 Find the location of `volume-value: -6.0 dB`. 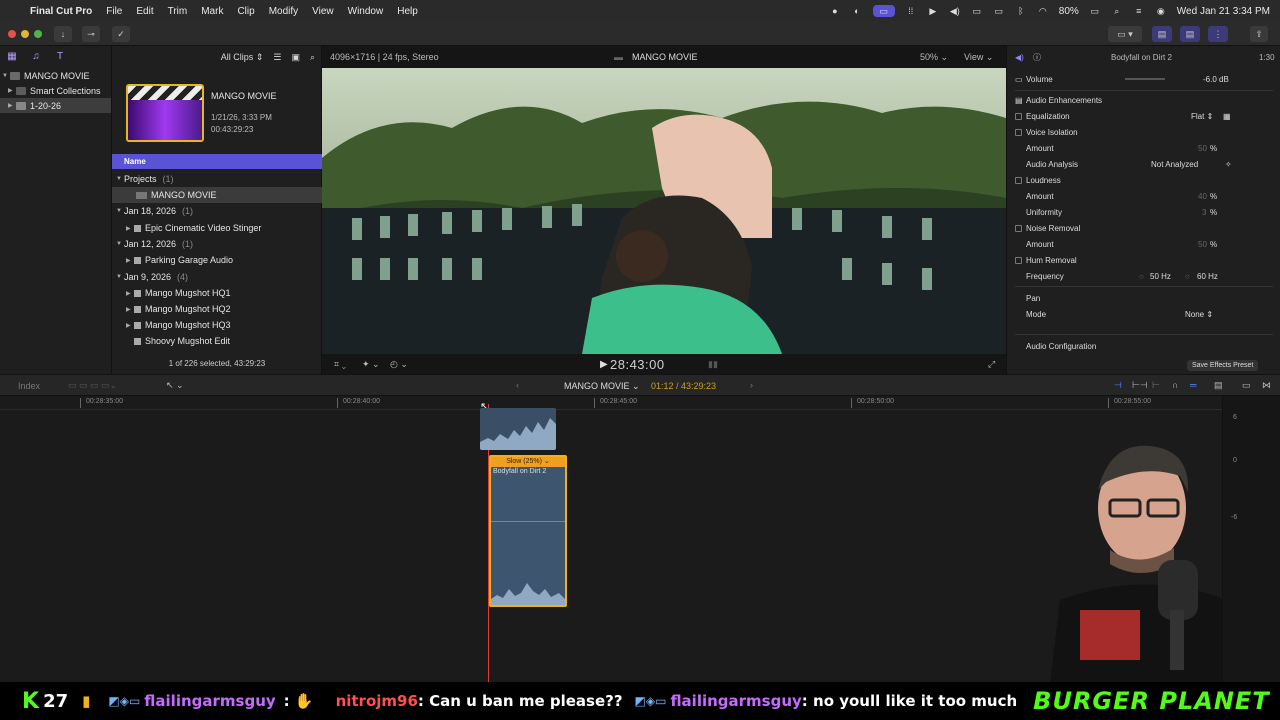

volume-value: -6.0 dB is located at coordinates (1216, 79).